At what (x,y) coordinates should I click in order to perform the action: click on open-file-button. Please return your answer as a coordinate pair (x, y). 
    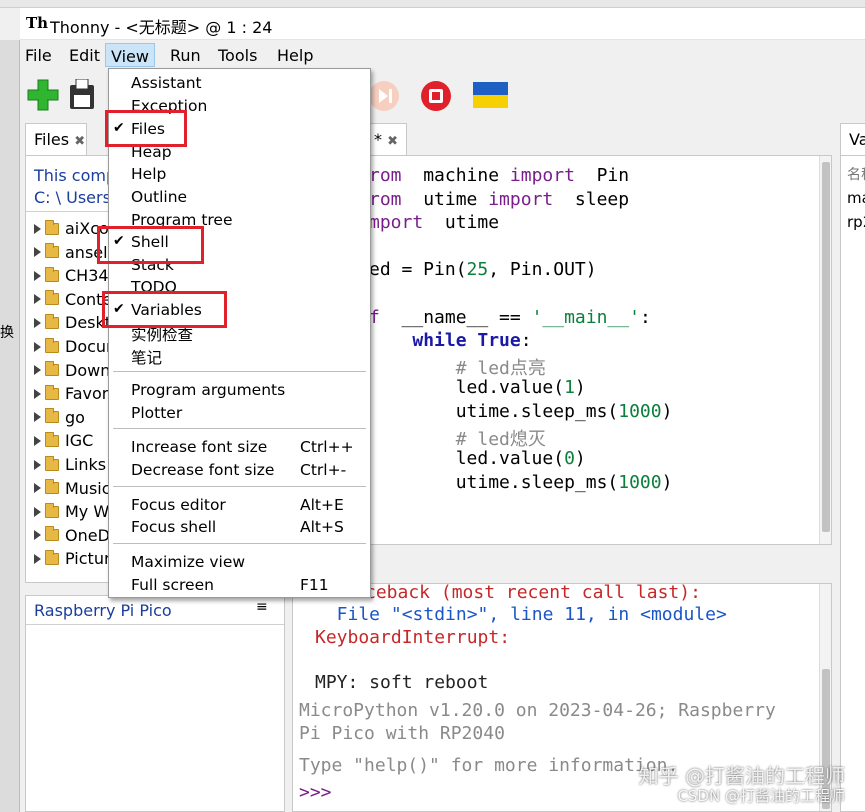
    Looking at the image, I should click on (82, 94).